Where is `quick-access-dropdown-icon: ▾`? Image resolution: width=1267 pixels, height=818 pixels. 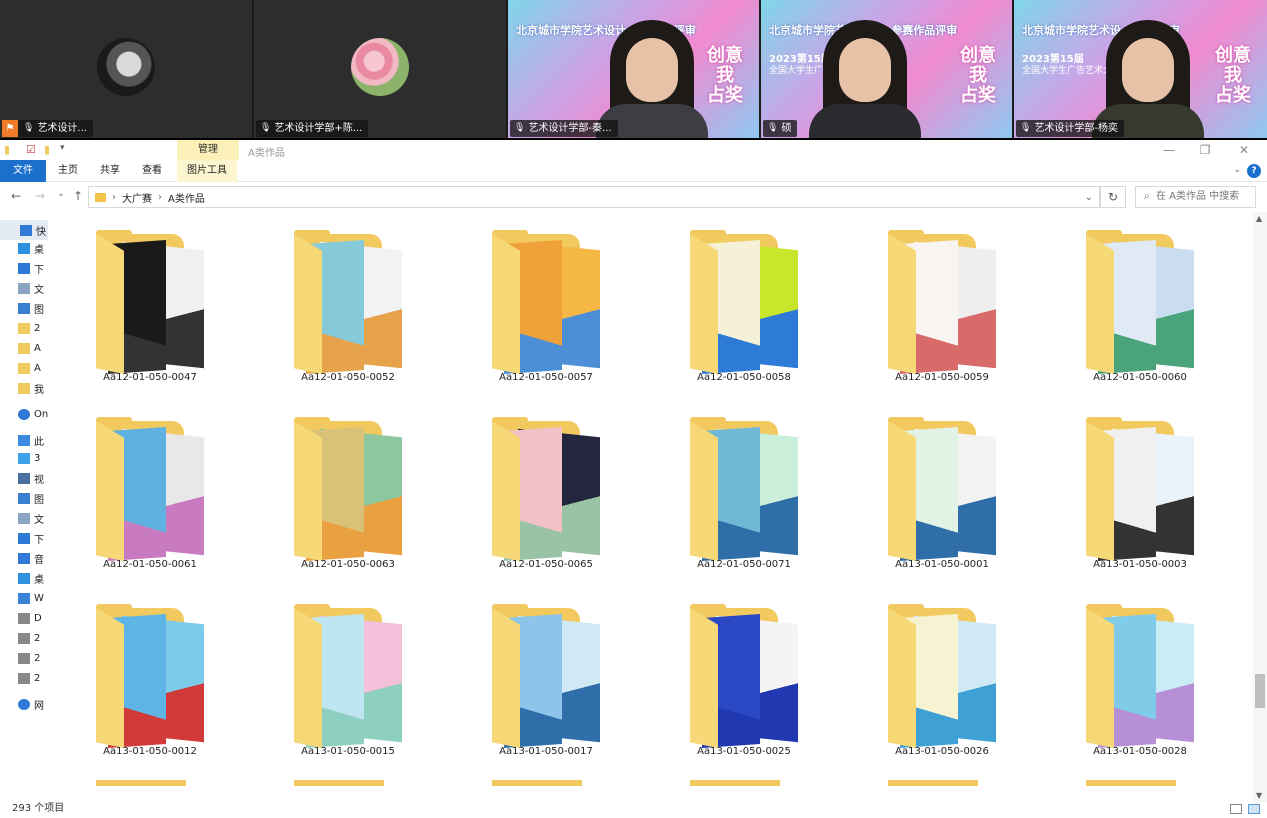 quick-access-dropdown-icon: ▾ is located at coordinates (62, 148).